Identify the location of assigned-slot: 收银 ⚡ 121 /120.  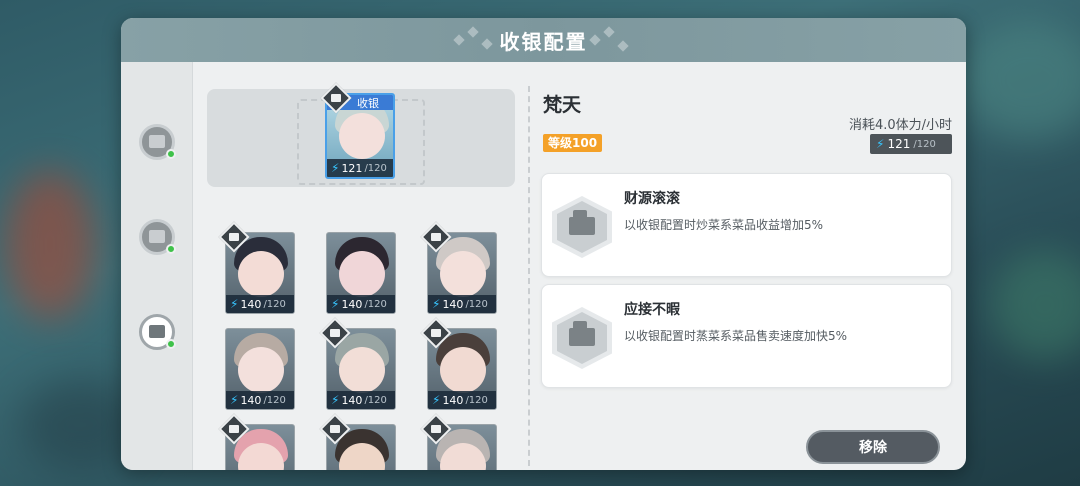
(361, 134).